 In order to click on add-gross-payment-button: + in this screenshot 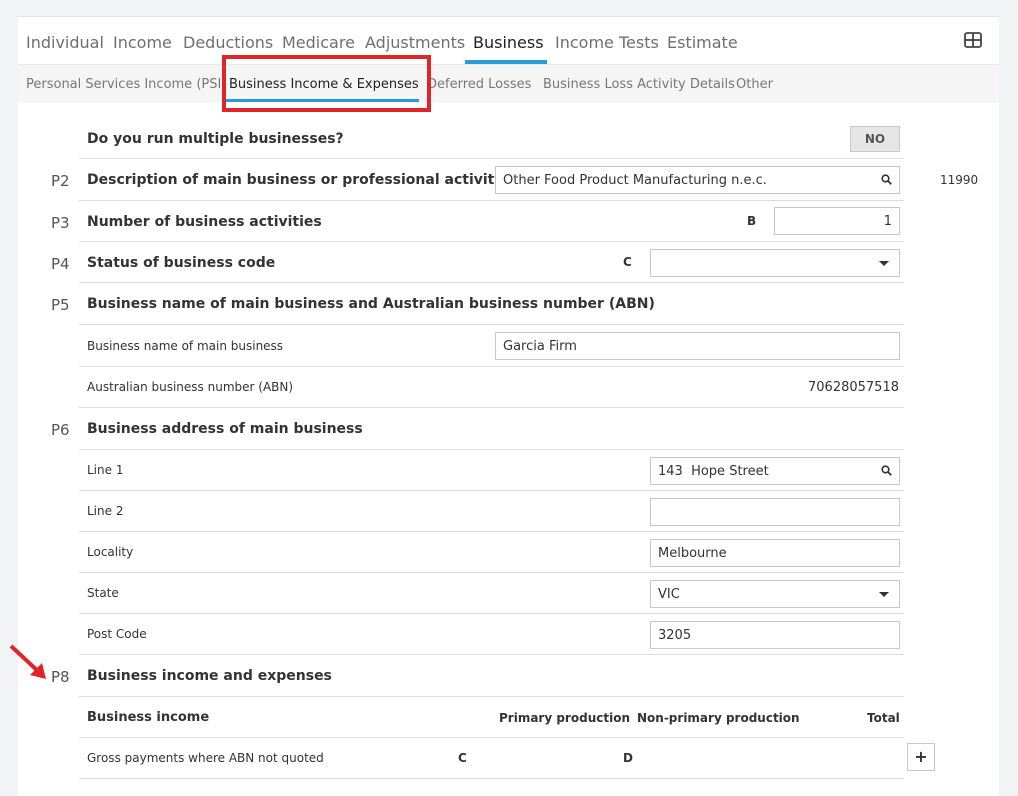, I will do `click(921, 757)`.